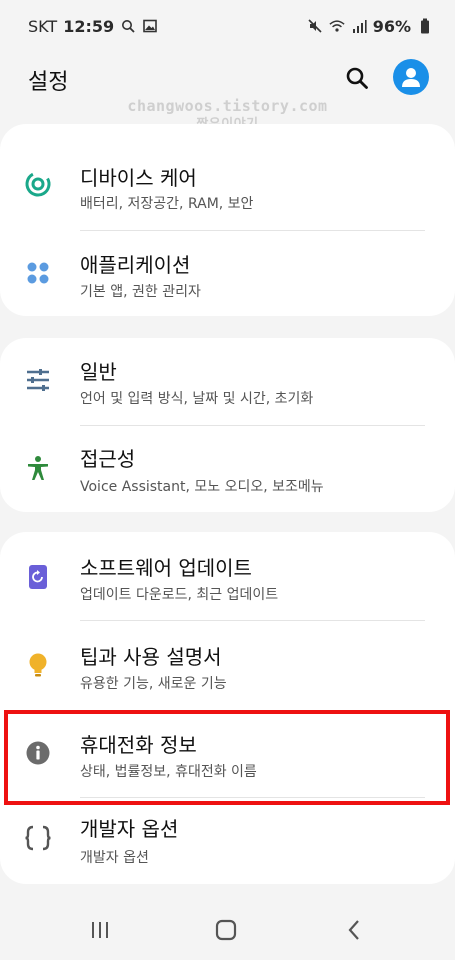 The image size is (455, 960). Describe the element at coordinates (166, 568) in the screenshot. I see `setting-title: 소프트웨어 업데이트` at that location.